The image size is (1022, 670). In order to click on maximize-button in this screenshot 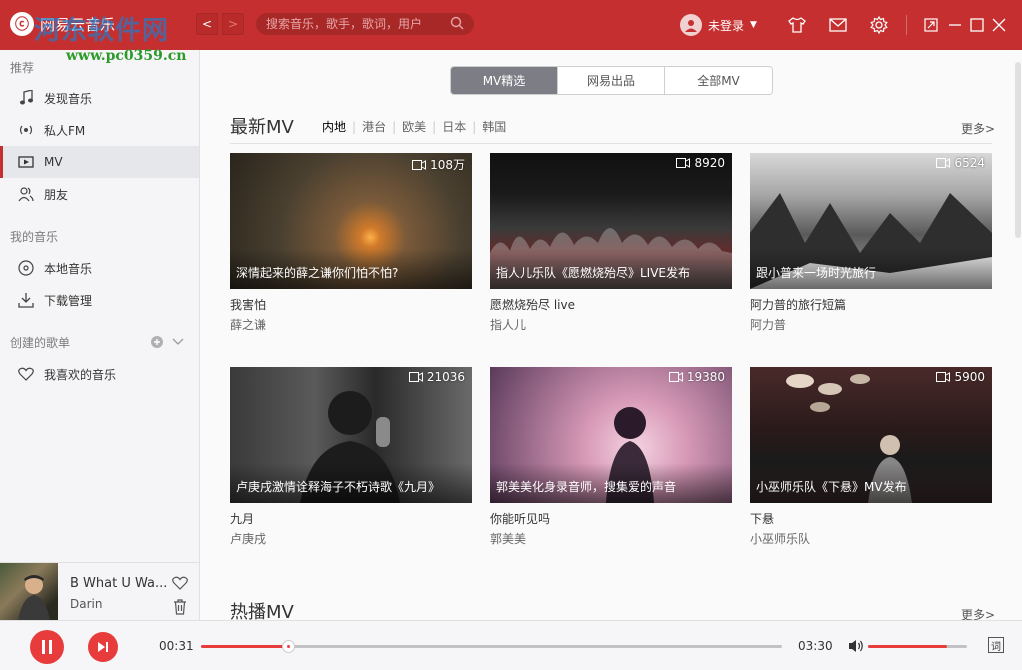, I will do `click(977, 25)`.